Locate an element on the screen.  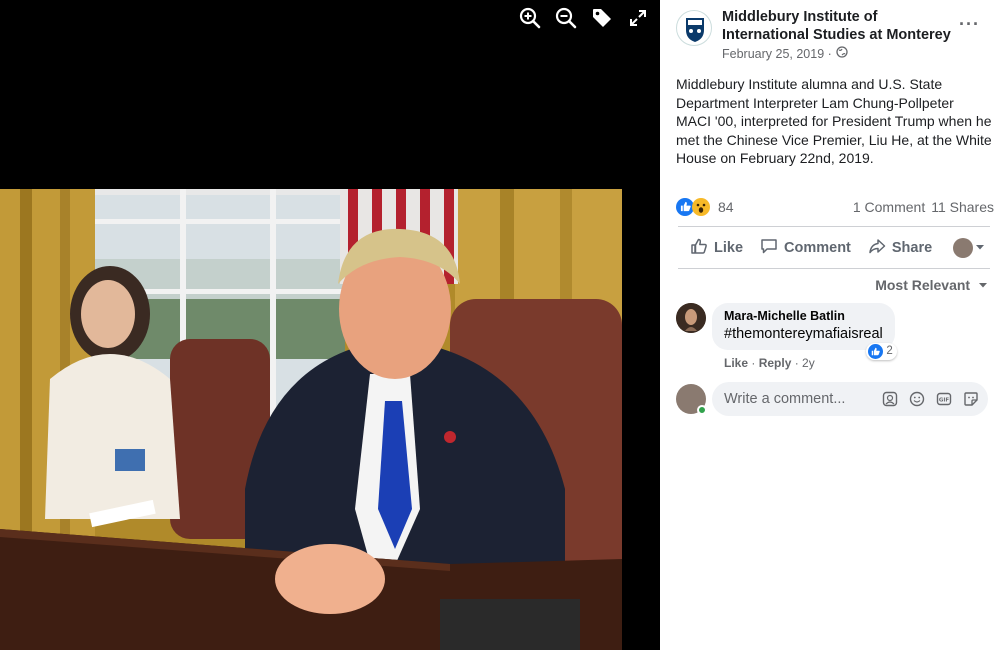
like-button: Like is located at coordinates (716, 248).